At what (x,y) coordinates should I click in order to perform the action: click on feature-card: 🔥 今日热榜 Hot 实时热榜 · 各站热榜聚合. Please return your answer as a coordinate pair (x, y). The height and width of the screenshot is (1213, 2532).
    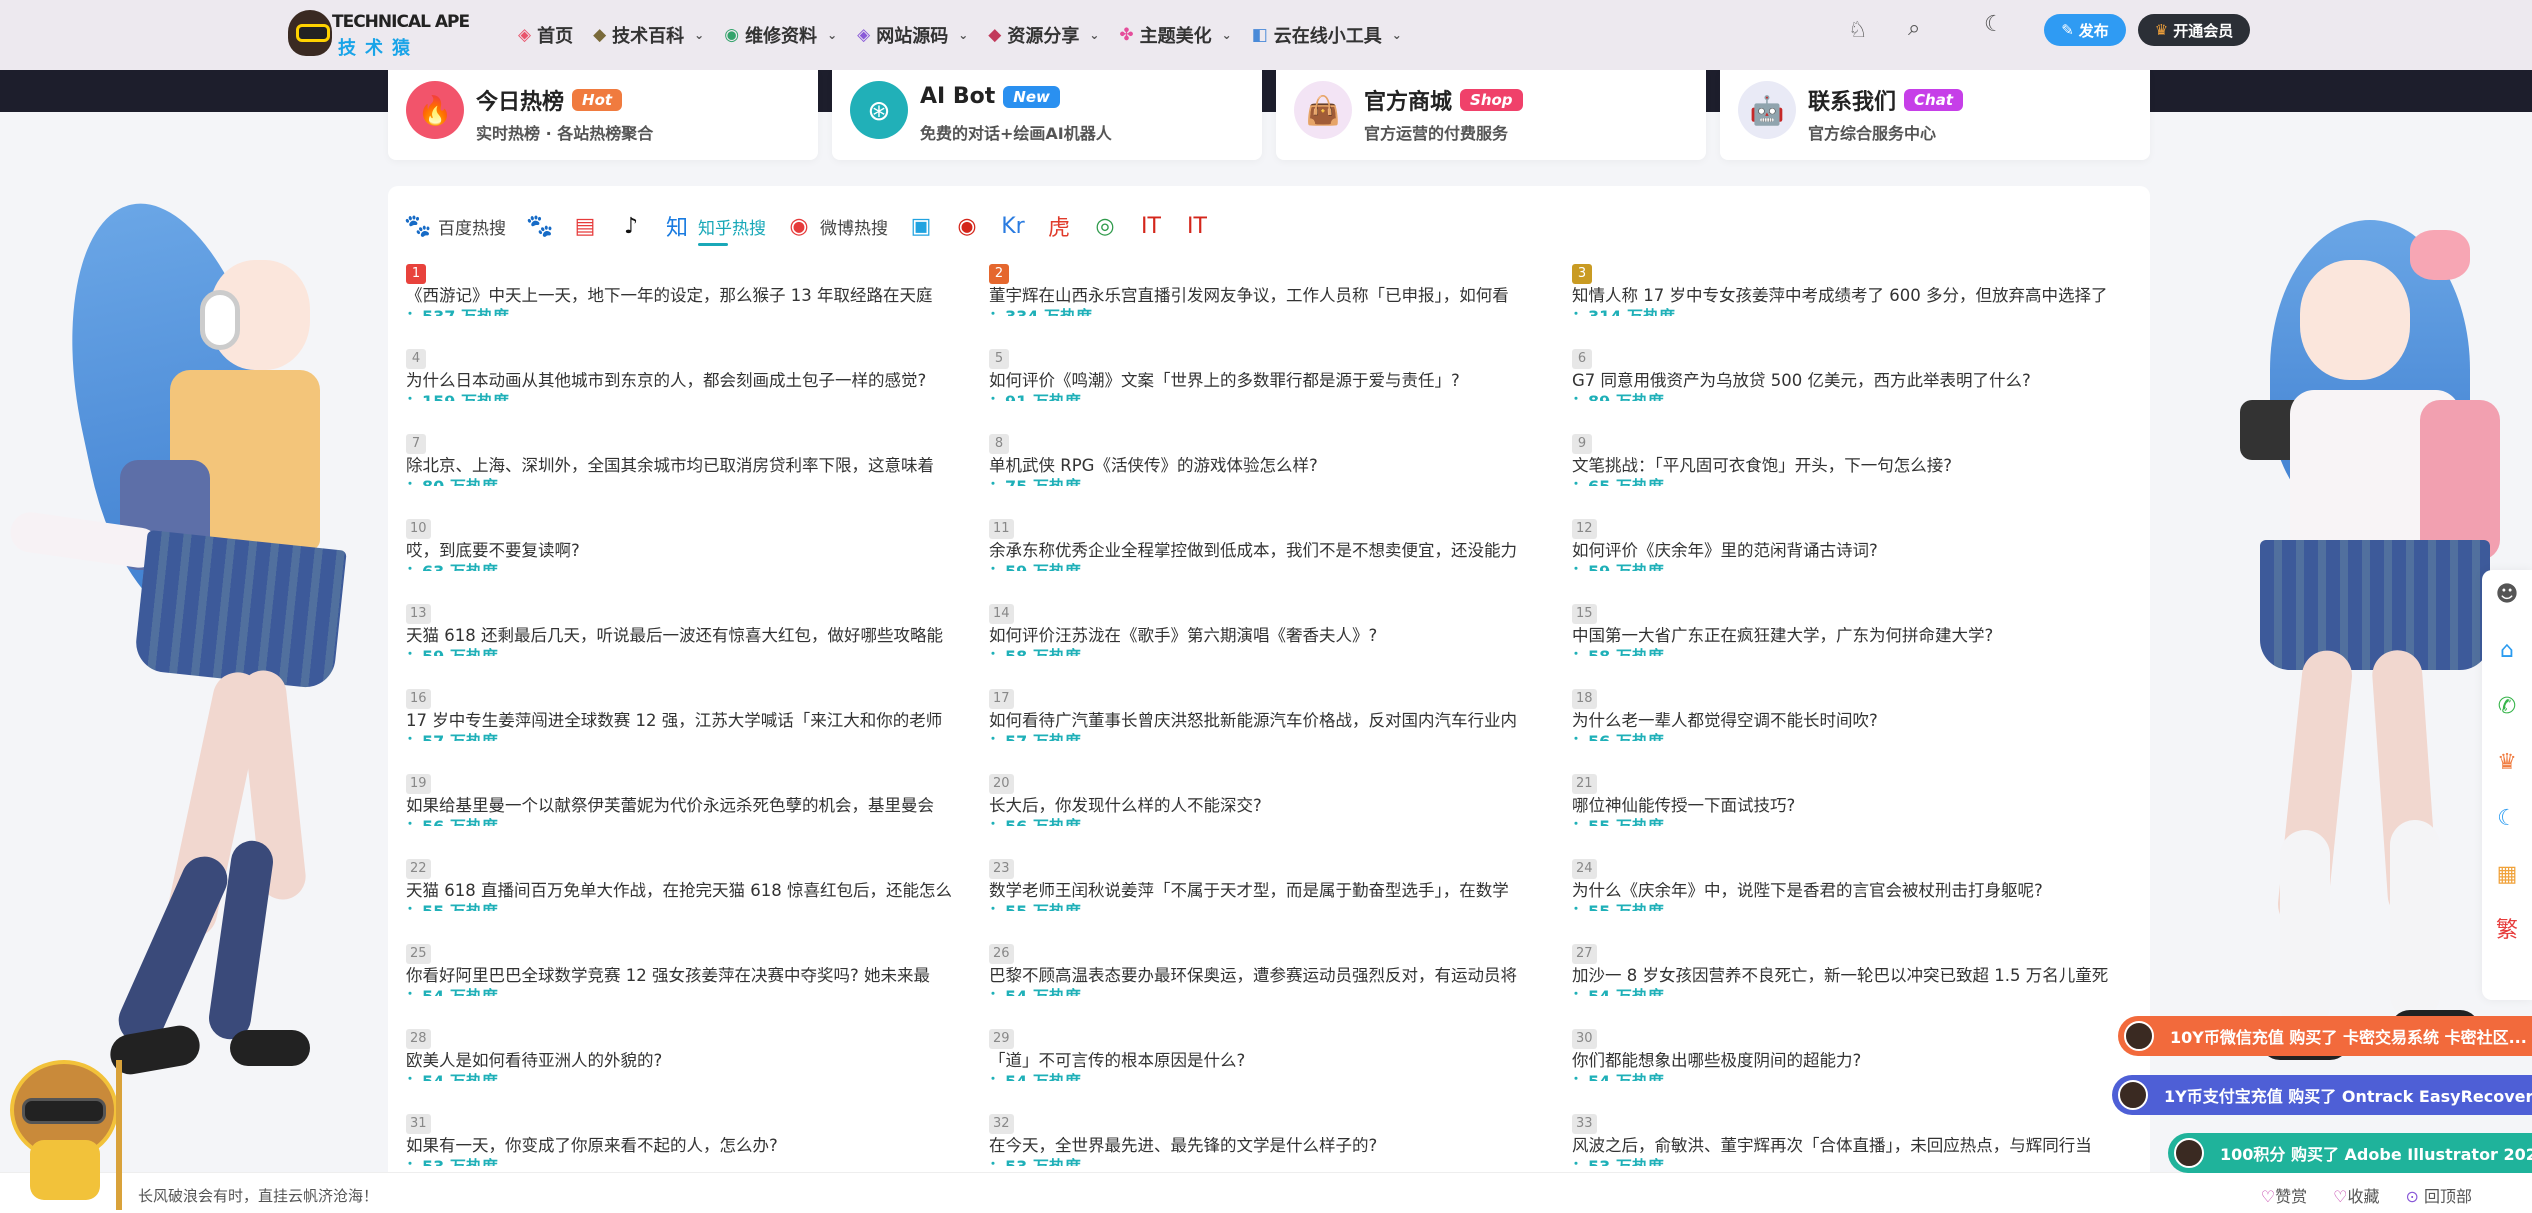
    Looking at the image, I should click on (603, 115).